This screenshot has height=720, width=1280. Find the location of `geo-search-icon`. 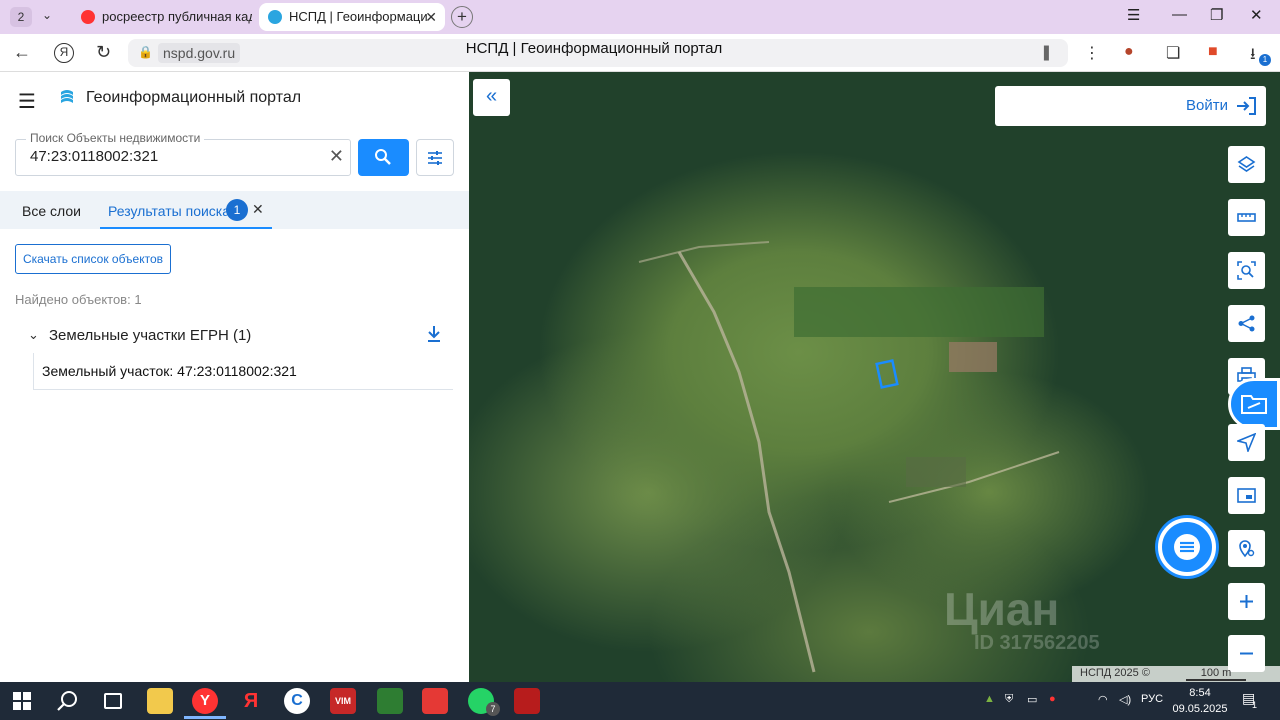

geo-search-icon is located at coordinates (1247, 549).